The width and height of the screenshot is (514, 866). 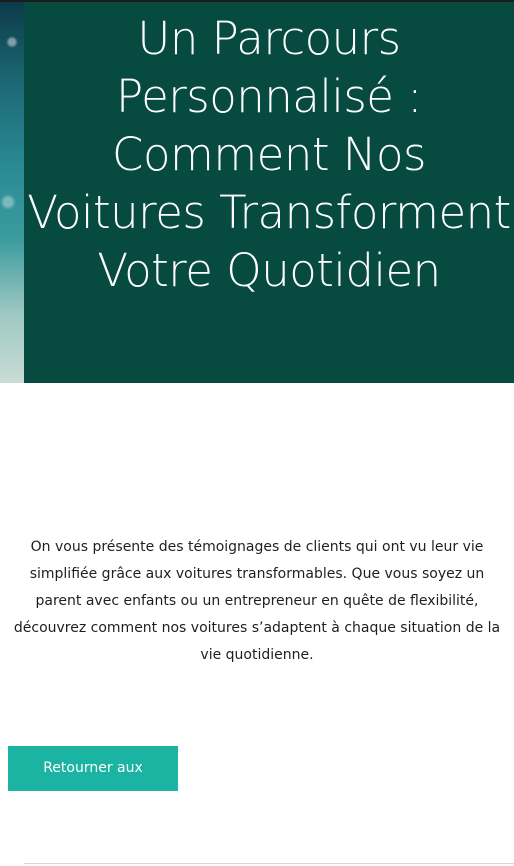 I want to click on back-to-news-button: Retourner aux nouvelles, so click(x=93, y=783).